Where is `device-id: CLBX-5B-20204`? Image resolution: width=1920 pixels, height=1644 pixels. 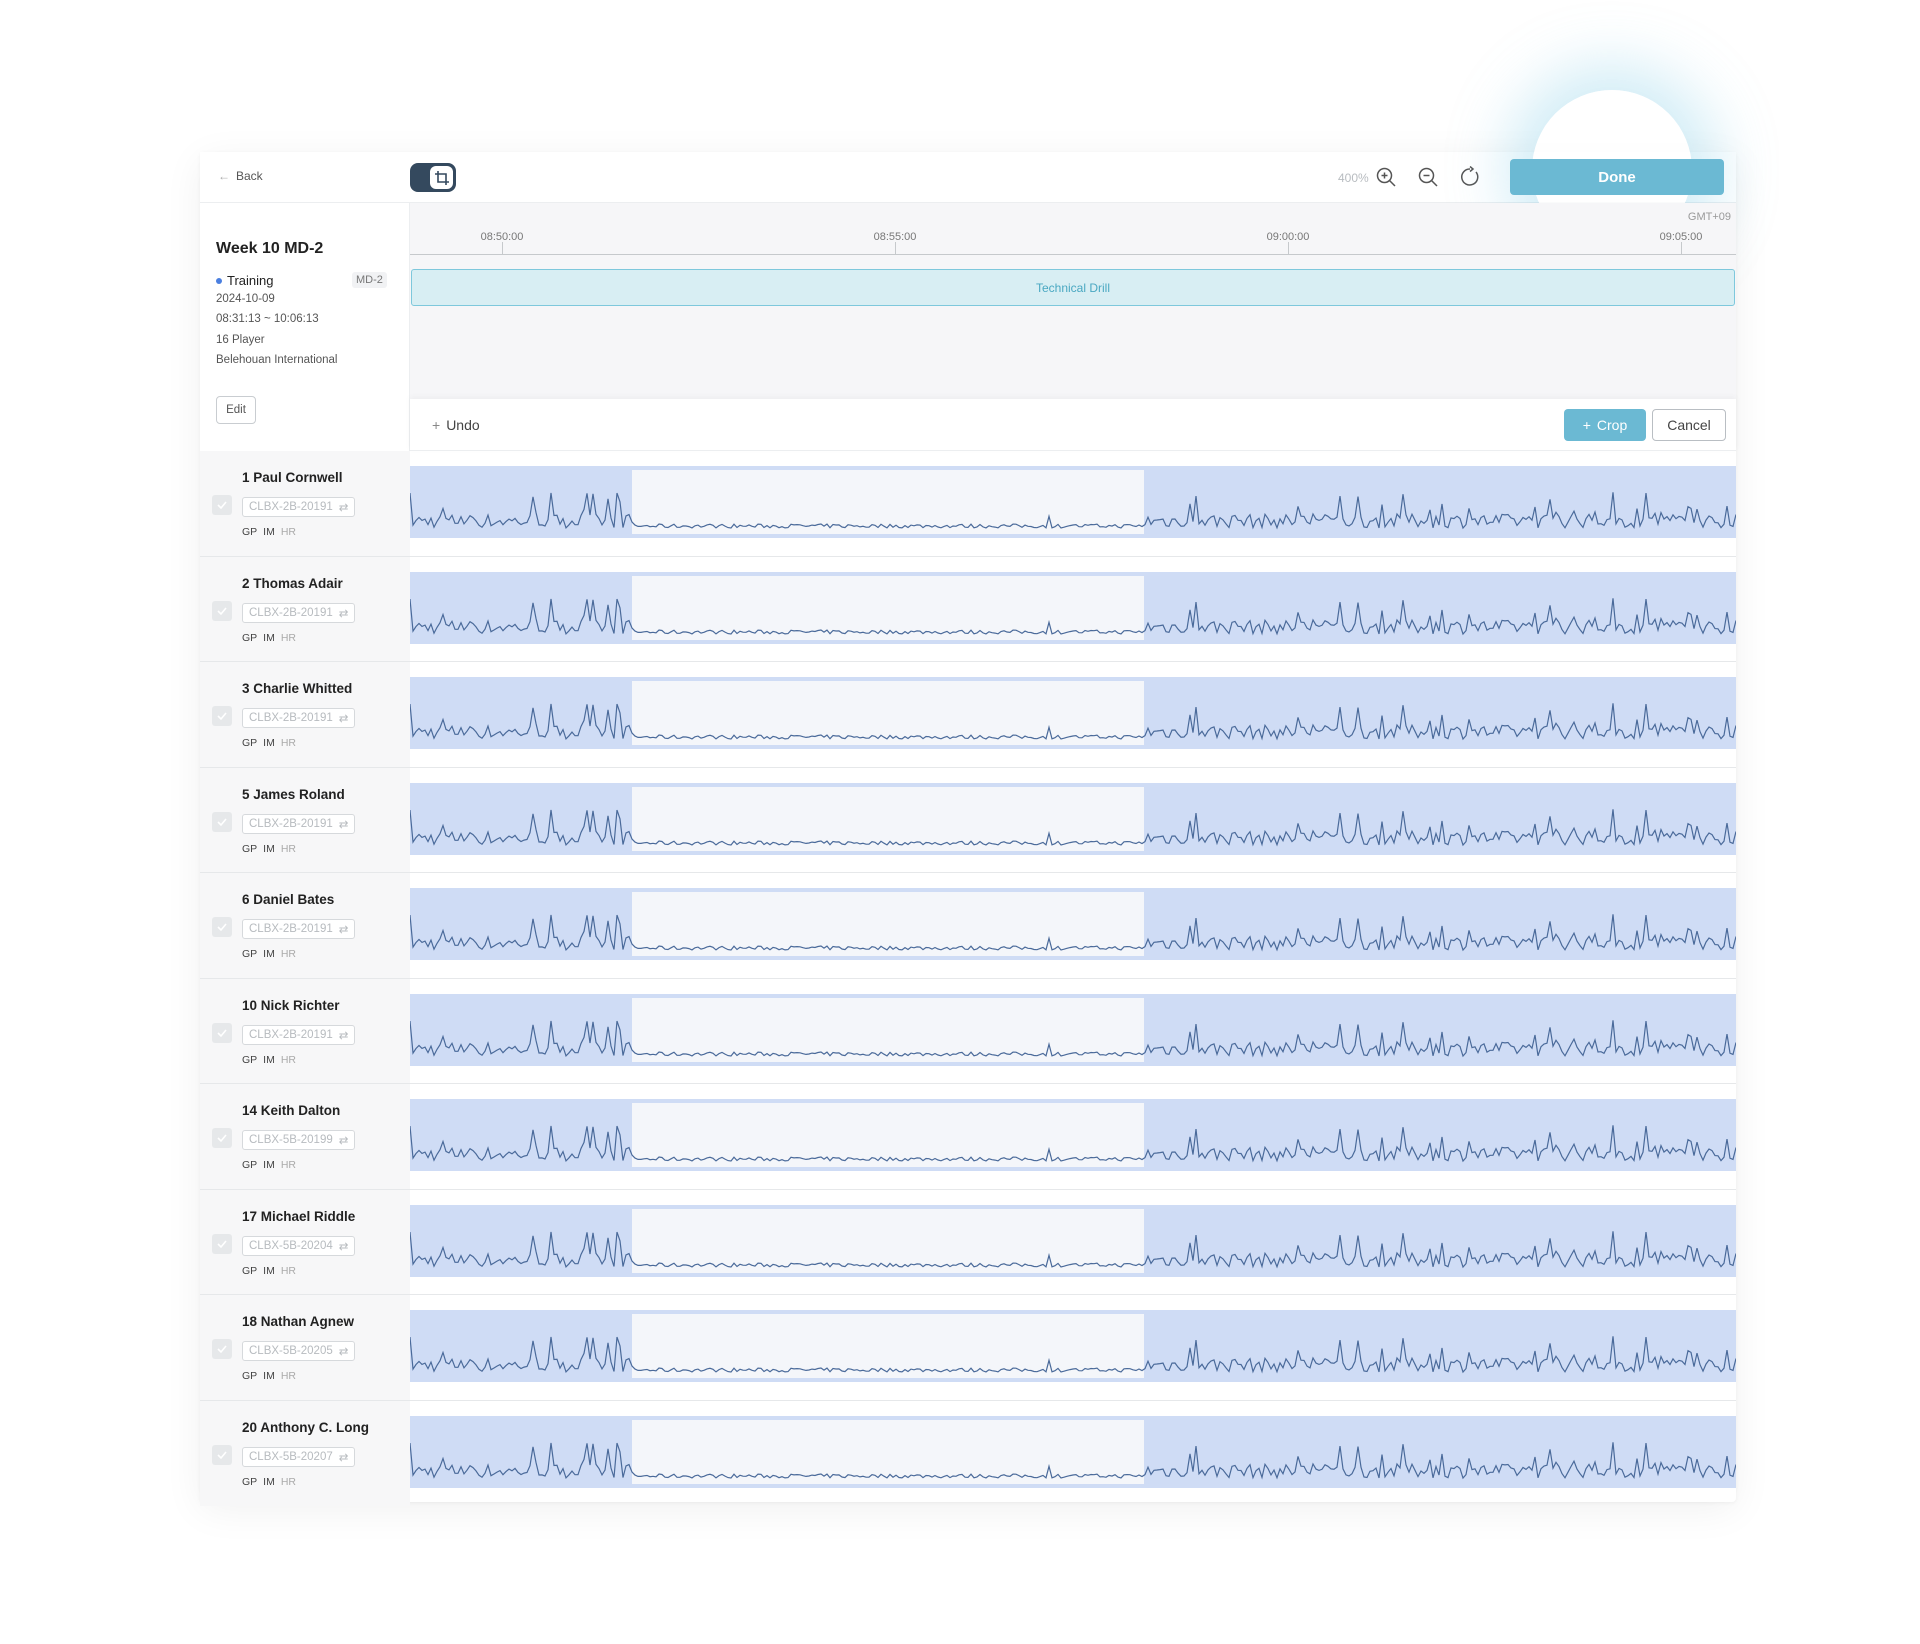
device-id: CLBX-5B-20204 is located at coordinates (291, 1245).